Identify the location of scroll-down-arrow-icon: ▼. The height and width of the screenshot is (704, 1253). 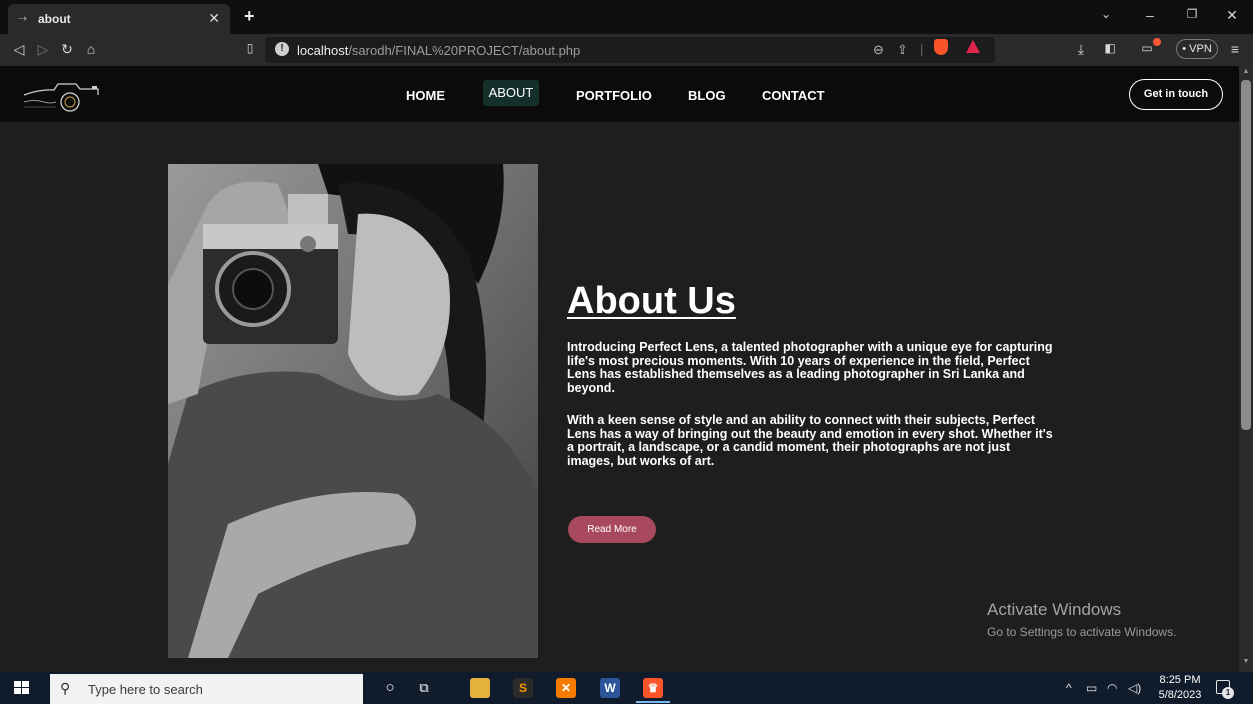
(1246, 661).